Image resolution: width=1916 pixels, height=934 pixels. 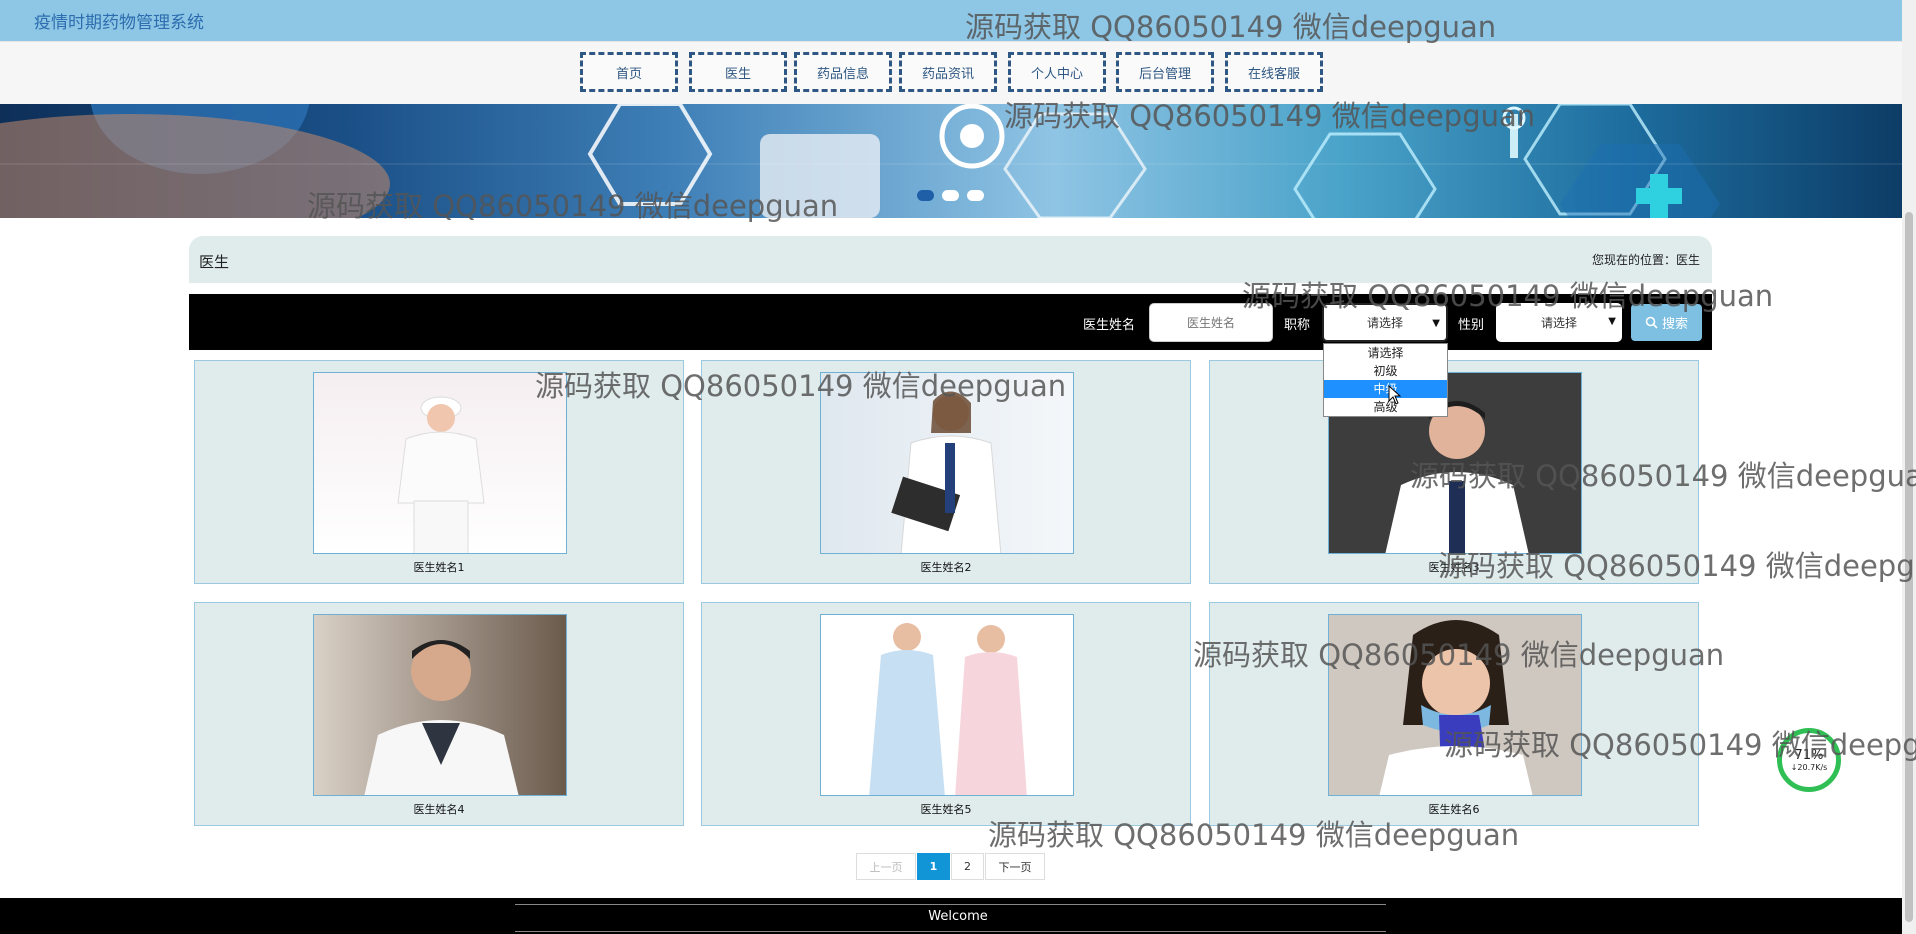 What do you see at coordinates (950, 322) in the screenshot?
I see `search-bar: 医生姓名 职称 请选择 ▼ 性别 请选择 ▼ 搜索` at bounding box center [950, 322].